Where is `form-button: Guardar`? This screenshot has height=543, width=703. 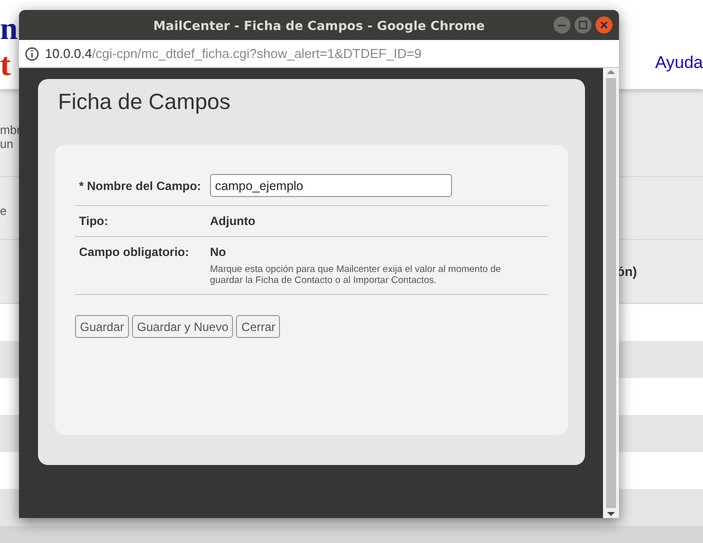 form-button: Guardar is located at coordinates (102, 326).